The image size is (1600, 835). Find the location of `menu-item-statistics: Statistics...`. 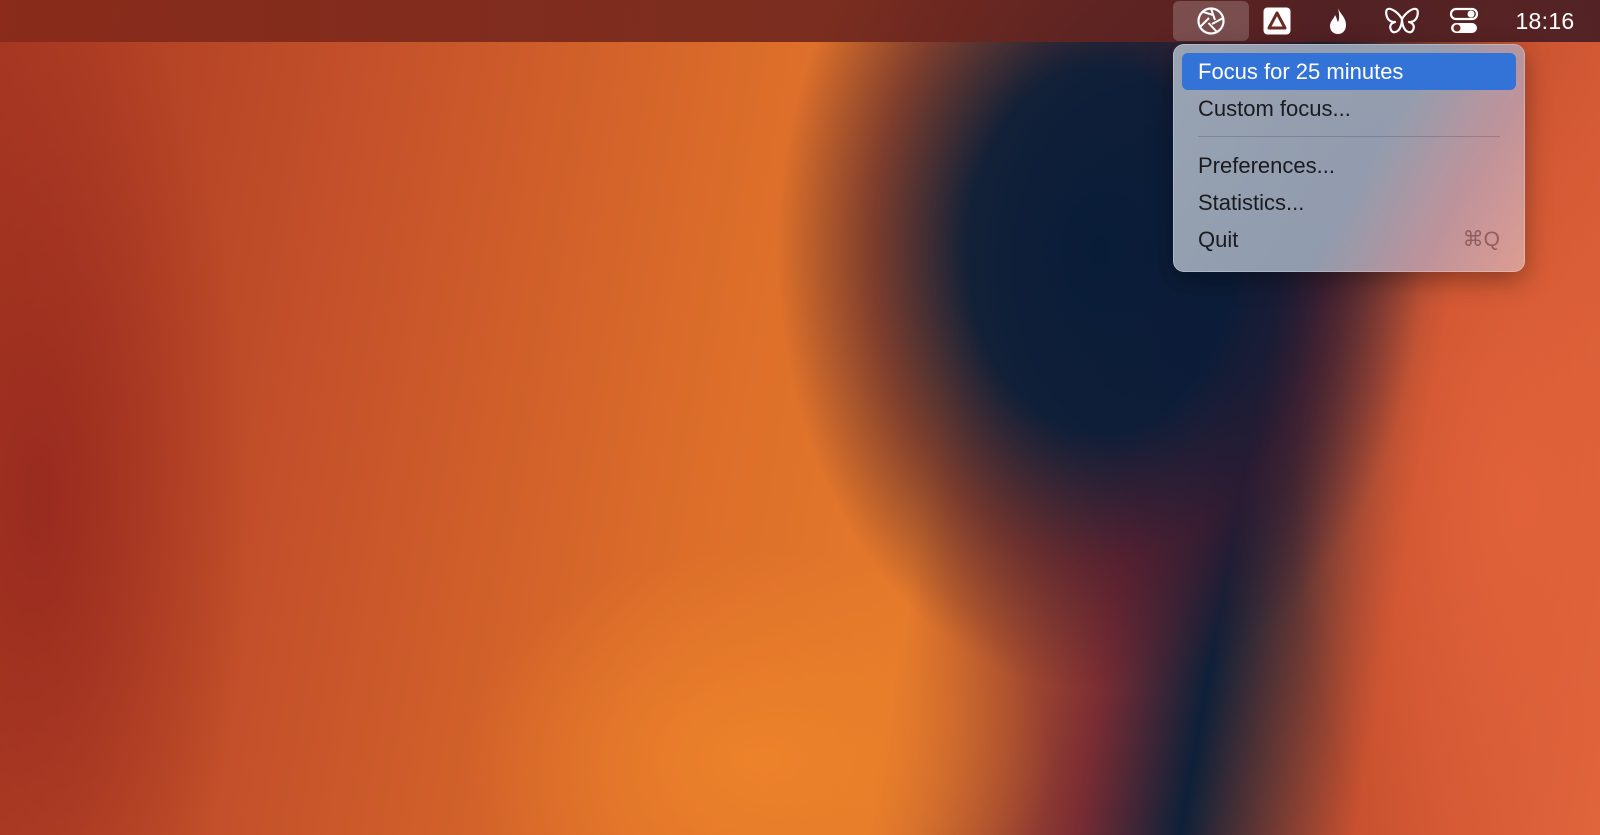

menu-item-statistics: Statistics... is located at coordinates (1349, 202).